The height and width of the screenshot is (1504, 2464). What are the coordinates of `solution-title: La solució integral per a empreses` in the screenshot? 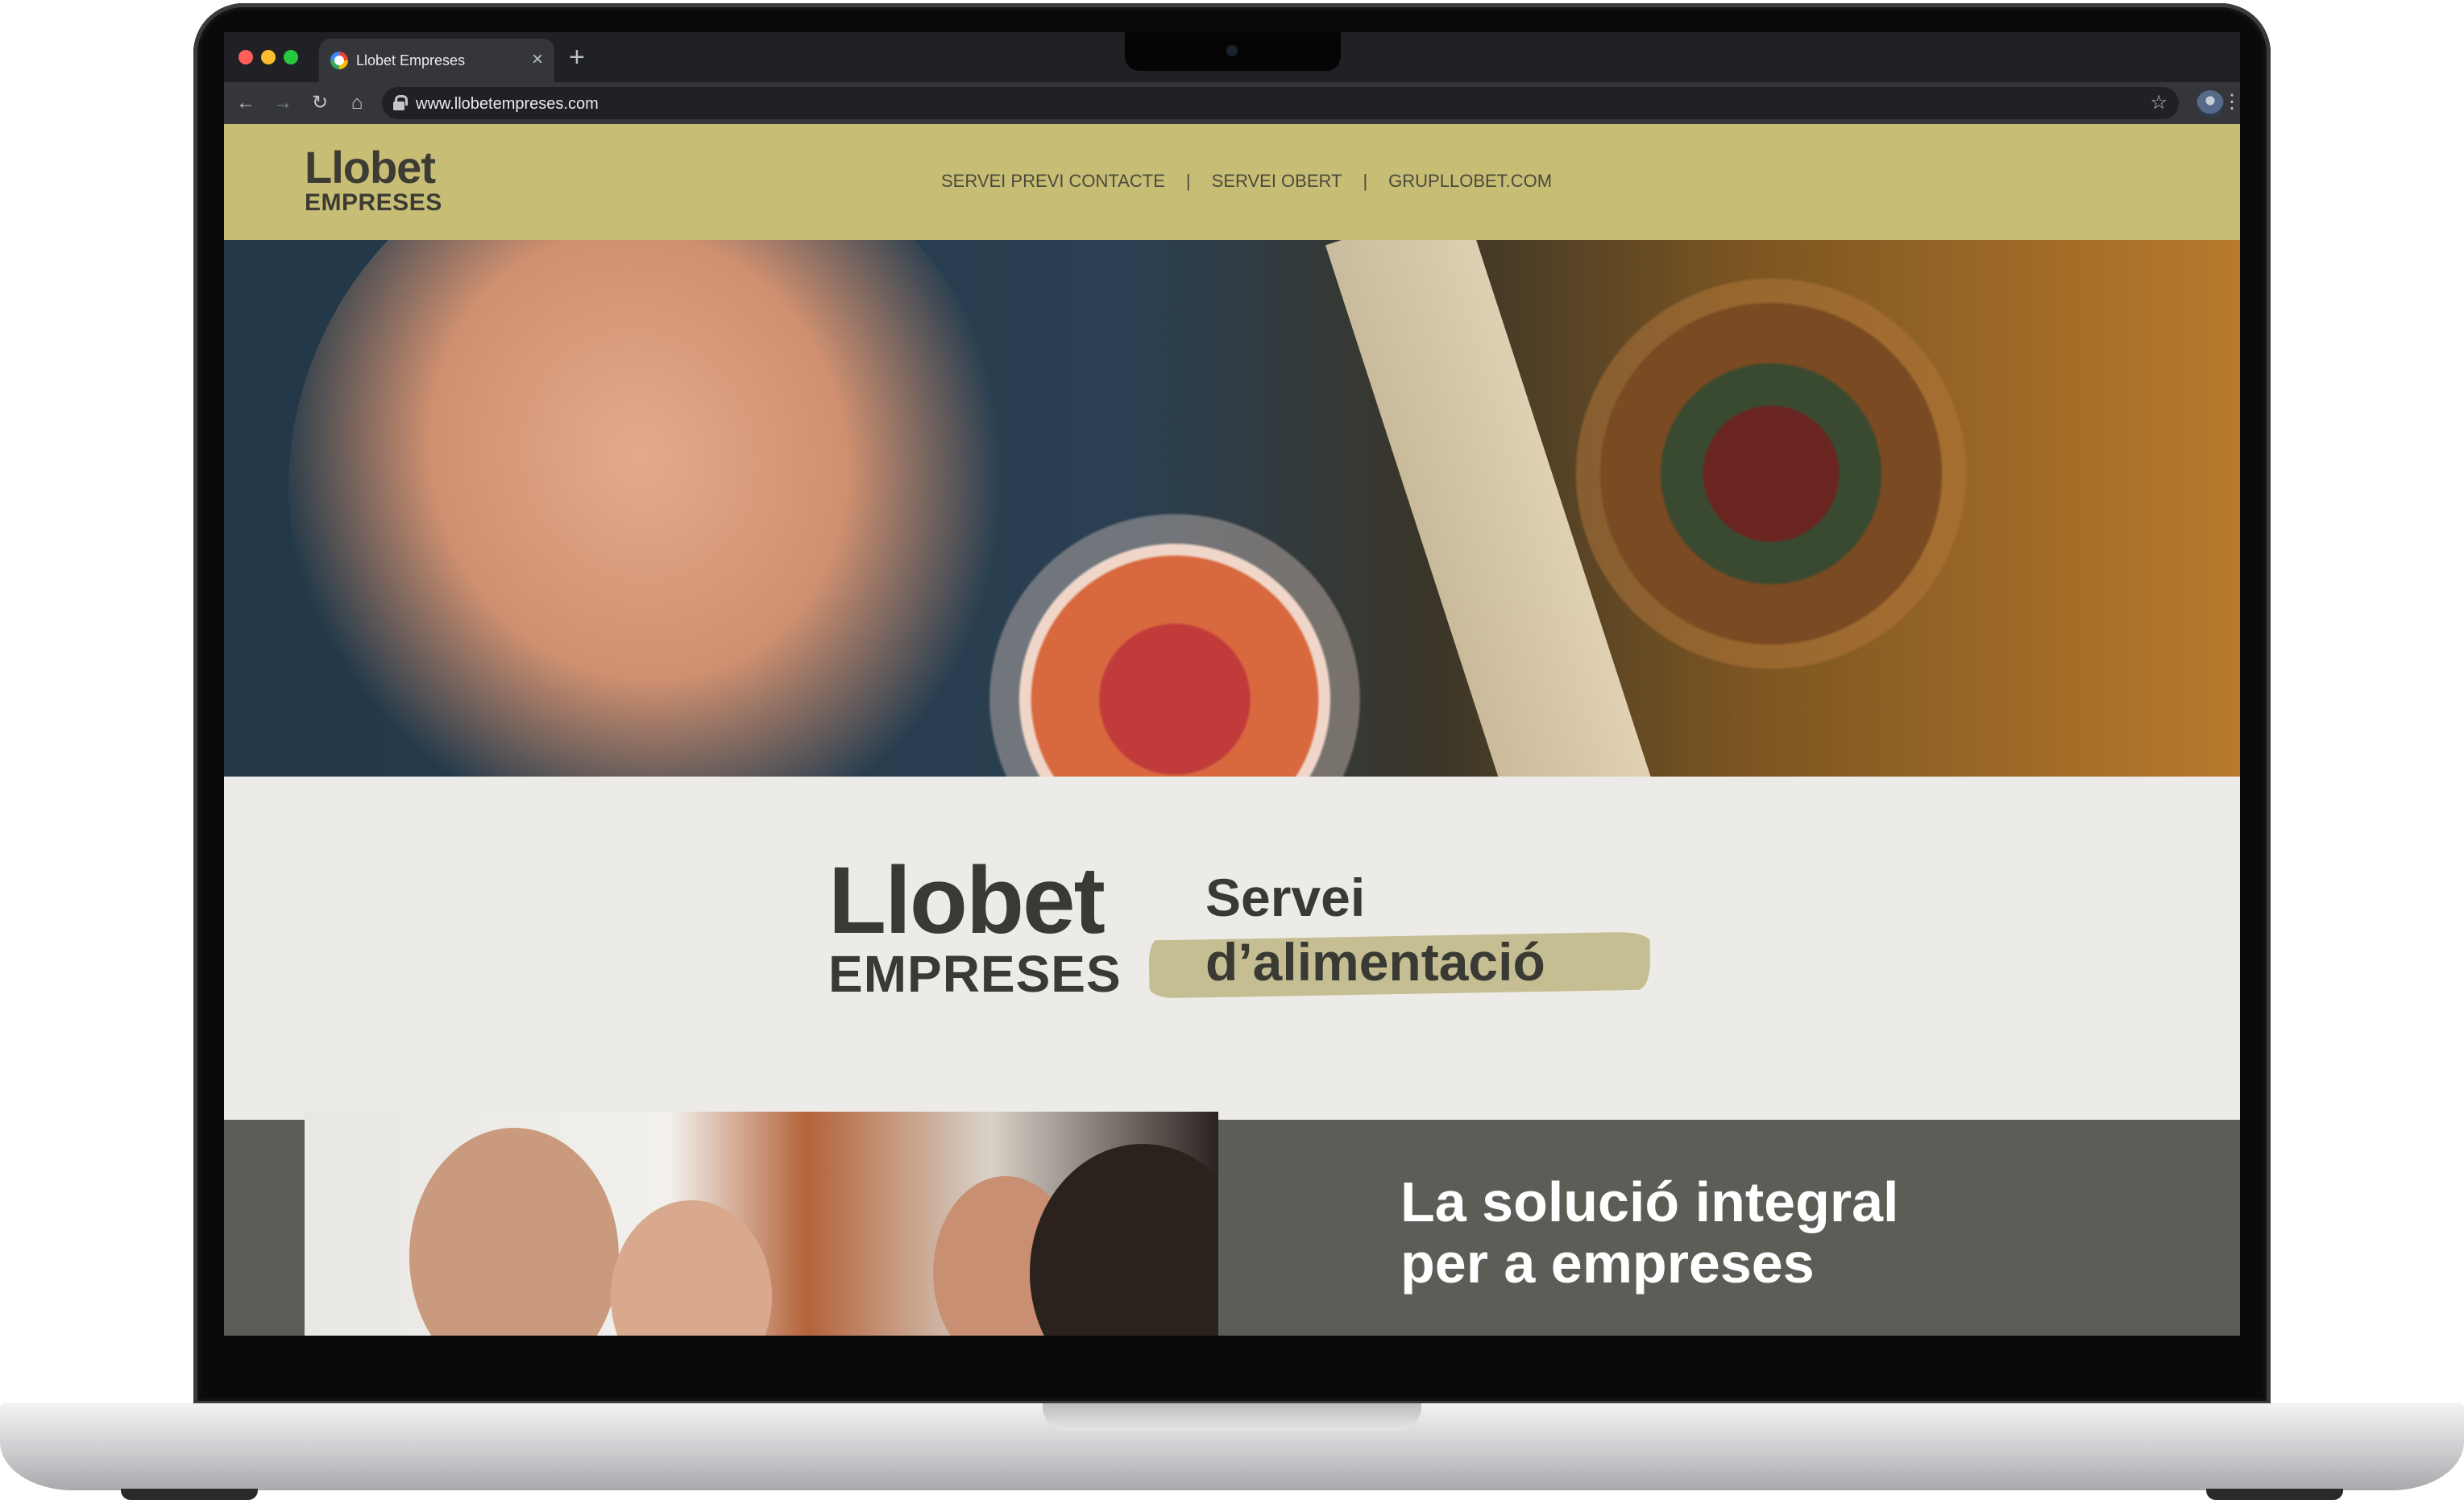 It's located at (1649, 1232).